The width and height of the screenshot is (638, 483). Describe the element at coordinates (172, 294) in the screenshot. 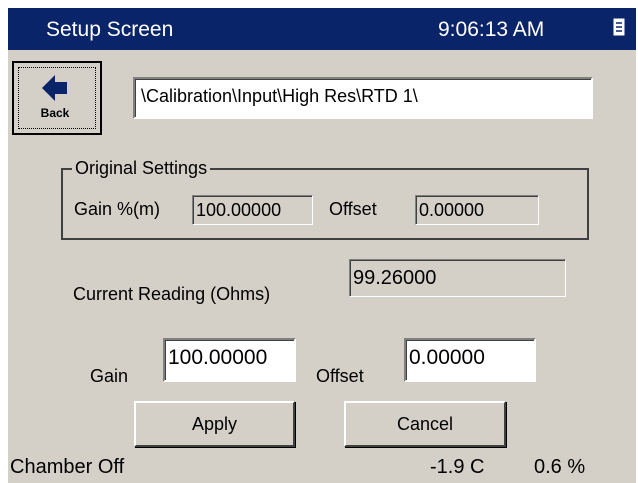

I see `current-reading-label: Current Reading (Ohms)` at that location.